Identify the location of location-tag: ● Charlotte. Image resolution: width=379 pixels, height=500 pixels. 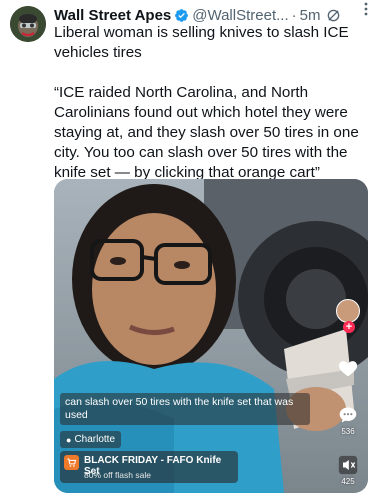
(91, 439).